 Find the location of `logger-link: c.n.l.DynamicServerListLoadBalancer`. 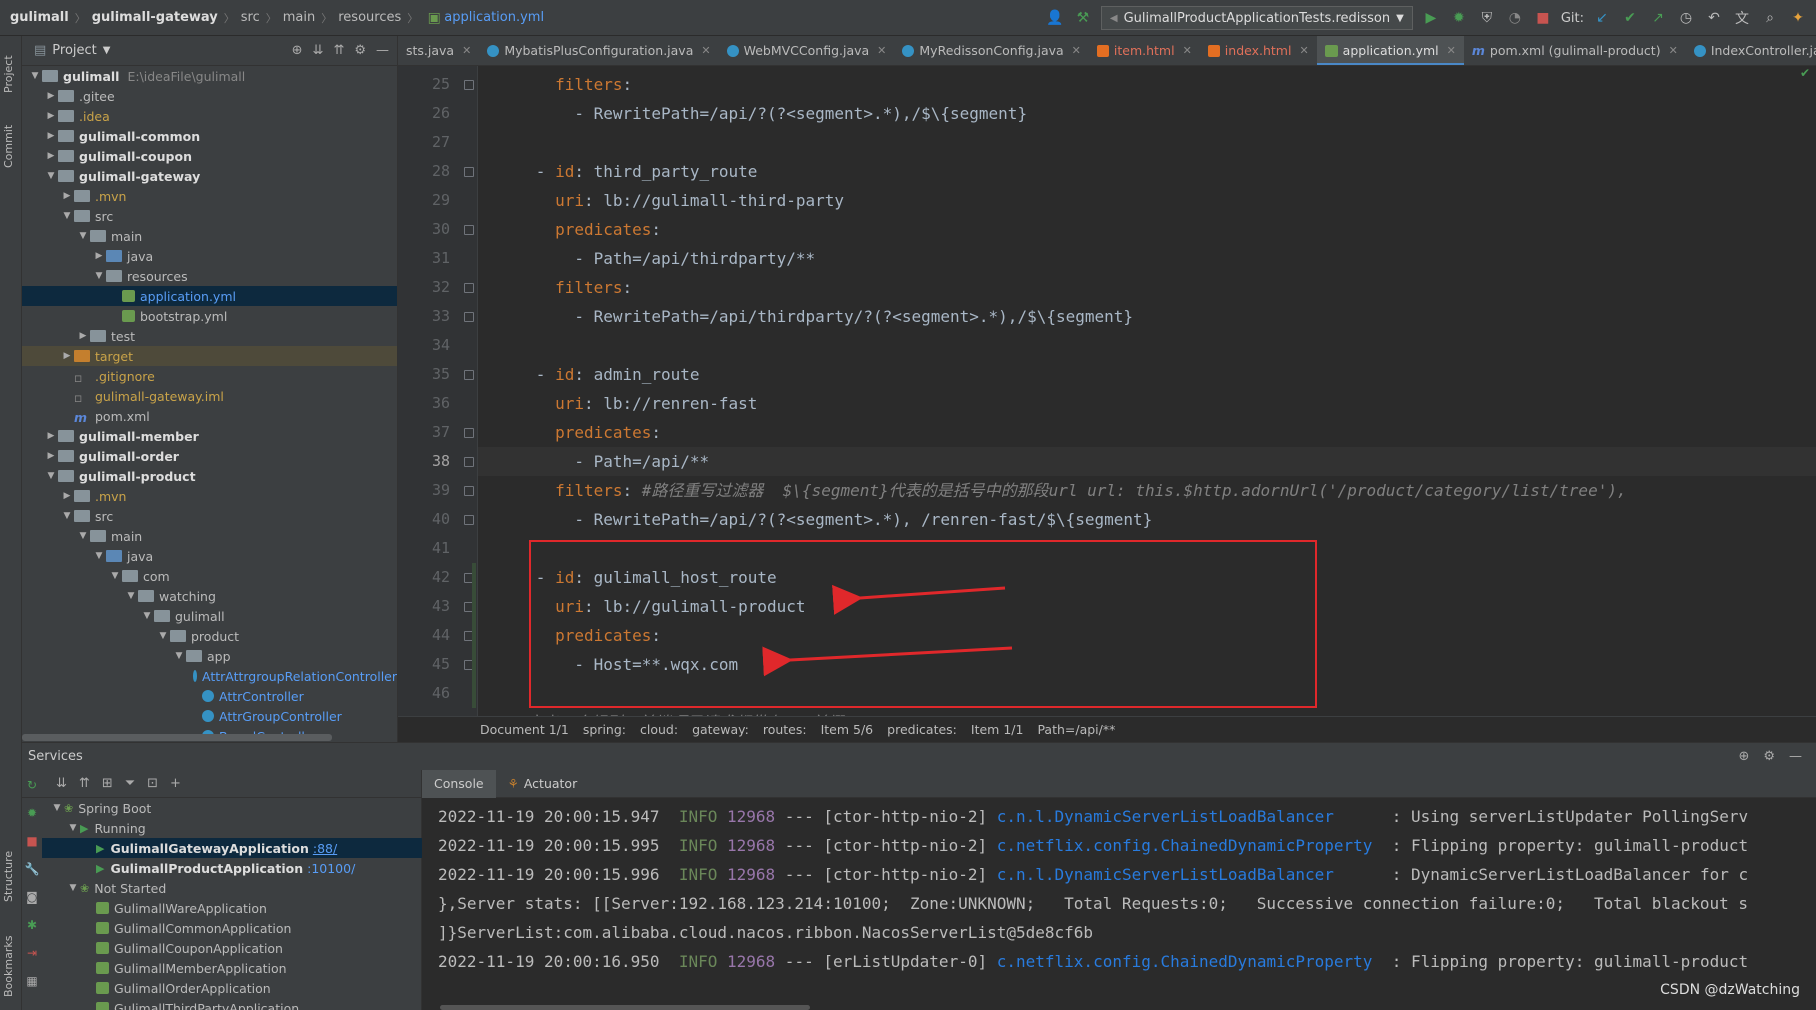

logger-link: c.n.l.DynamicServerListLoadBalancer is located at coordinates (1165, 816).